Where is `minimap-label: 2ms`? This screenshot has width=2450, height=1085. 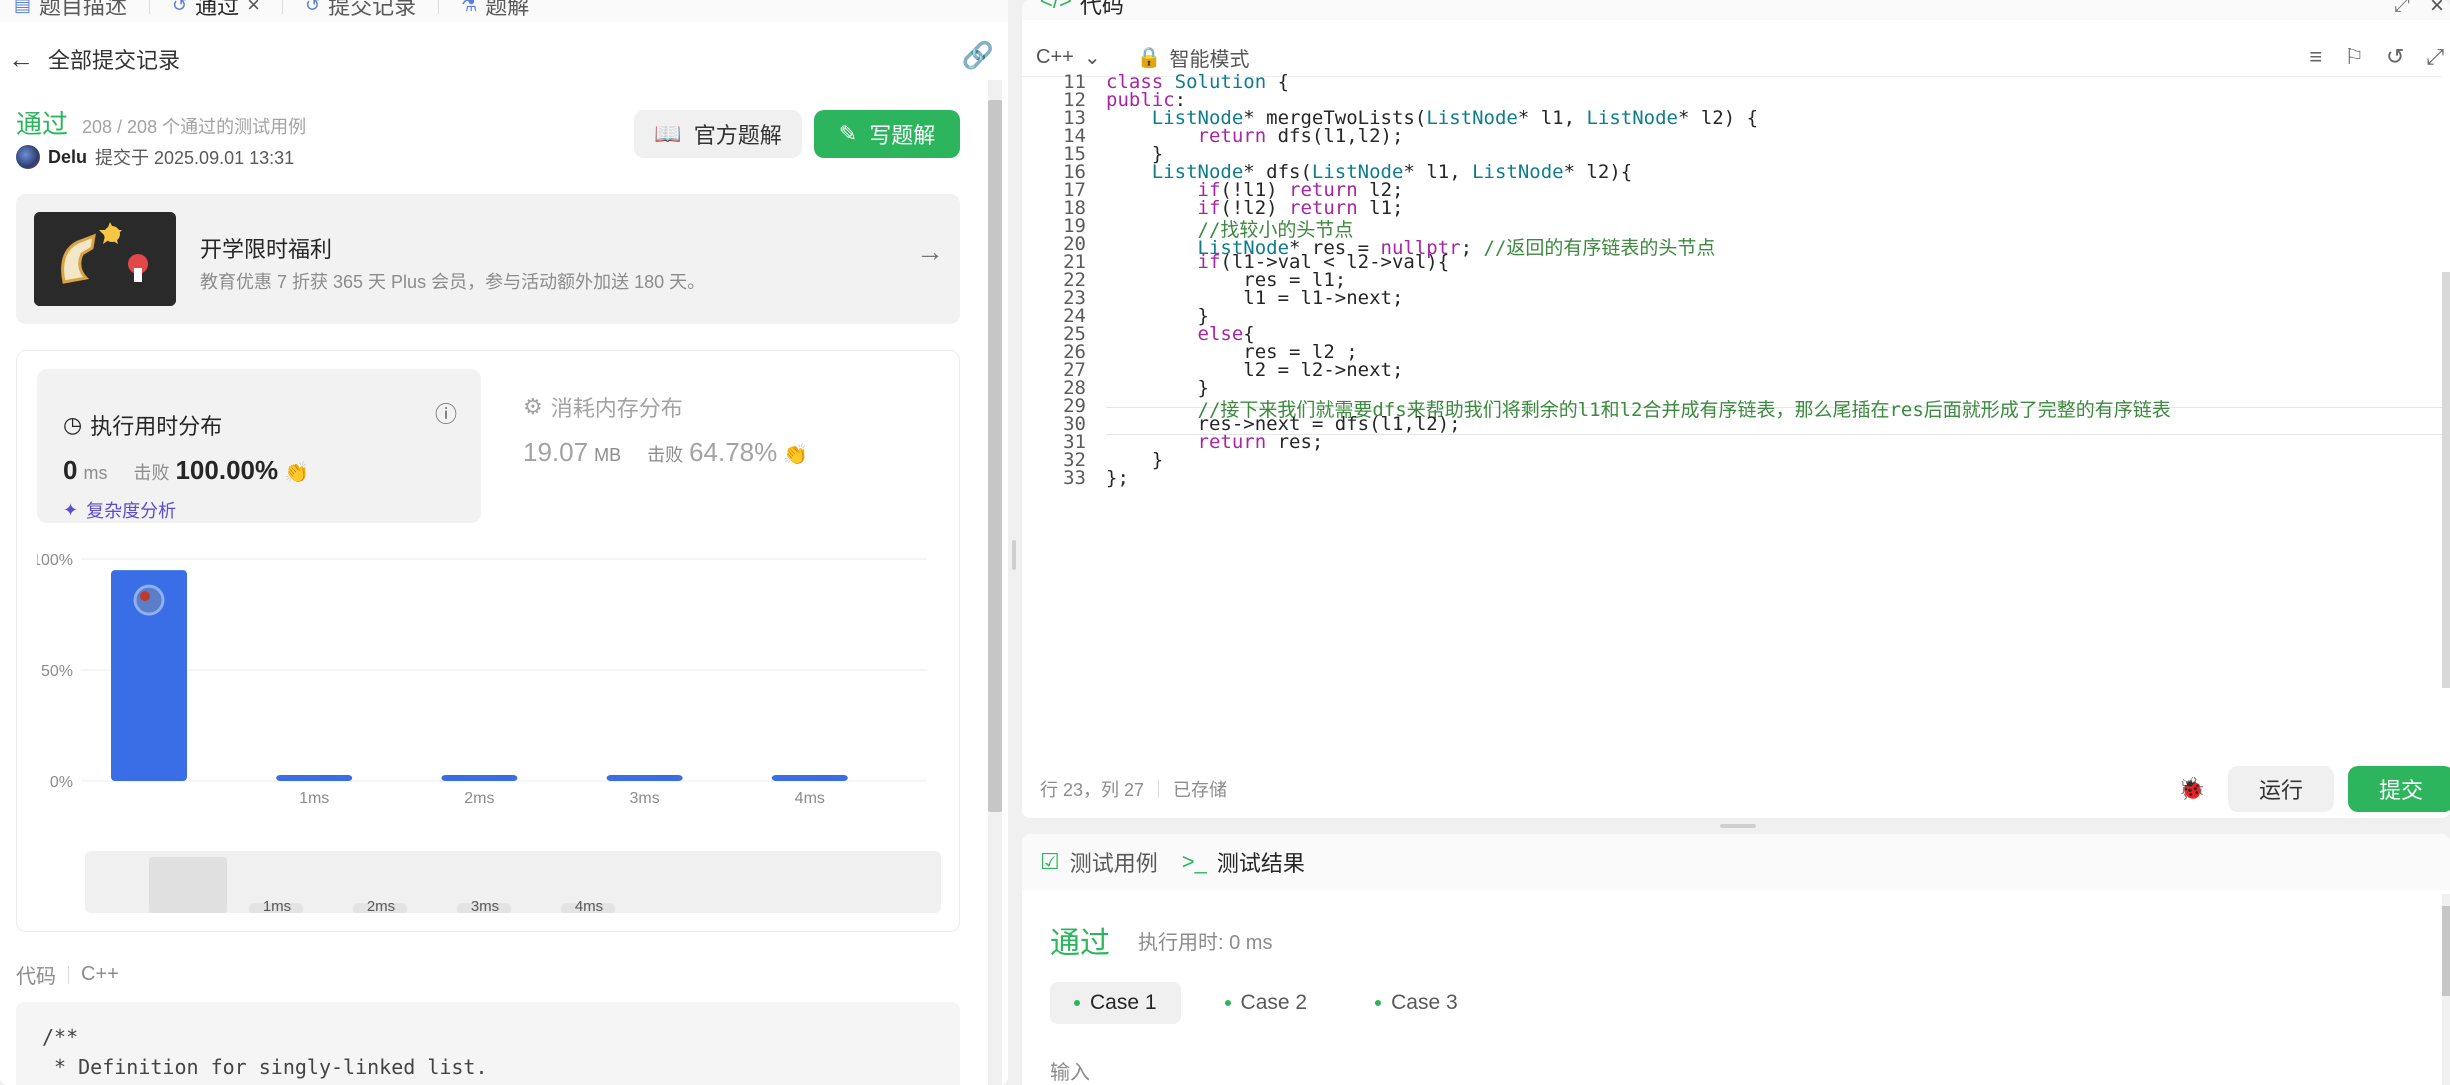
minimap-label: 2ms is located at coordinates (381, 905).